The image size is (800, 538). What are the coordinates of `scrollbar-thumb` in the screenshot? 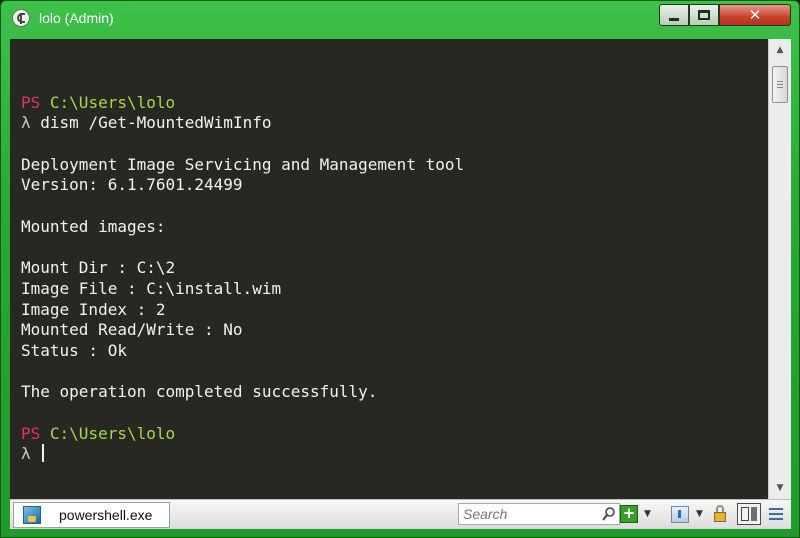 It's located at (780, 84).